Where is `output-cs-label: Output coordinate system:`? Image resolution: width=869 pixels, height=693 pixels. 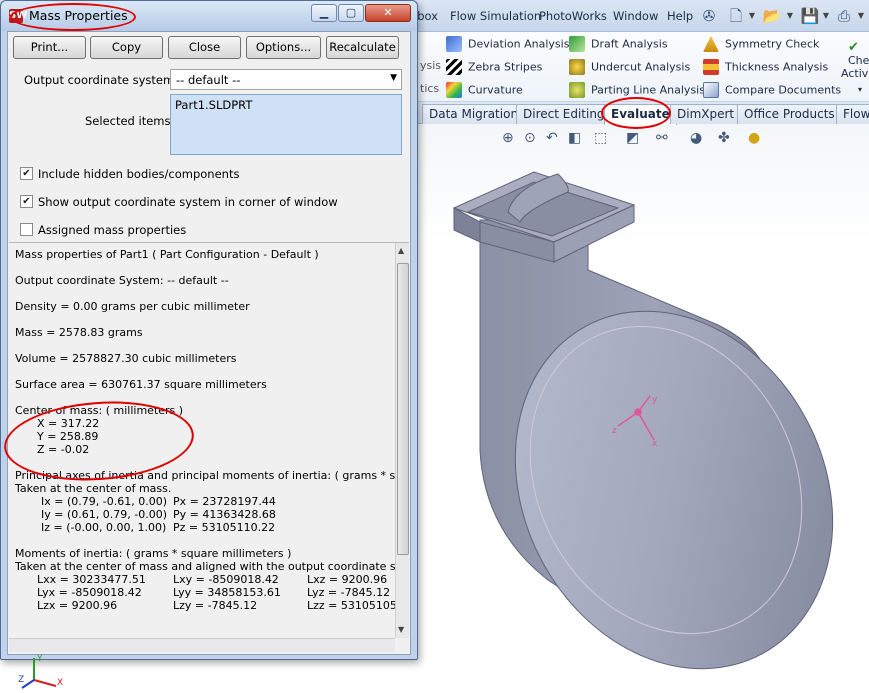 output-cs-label: Output coordinate system: is located at coordinates (101, 80).